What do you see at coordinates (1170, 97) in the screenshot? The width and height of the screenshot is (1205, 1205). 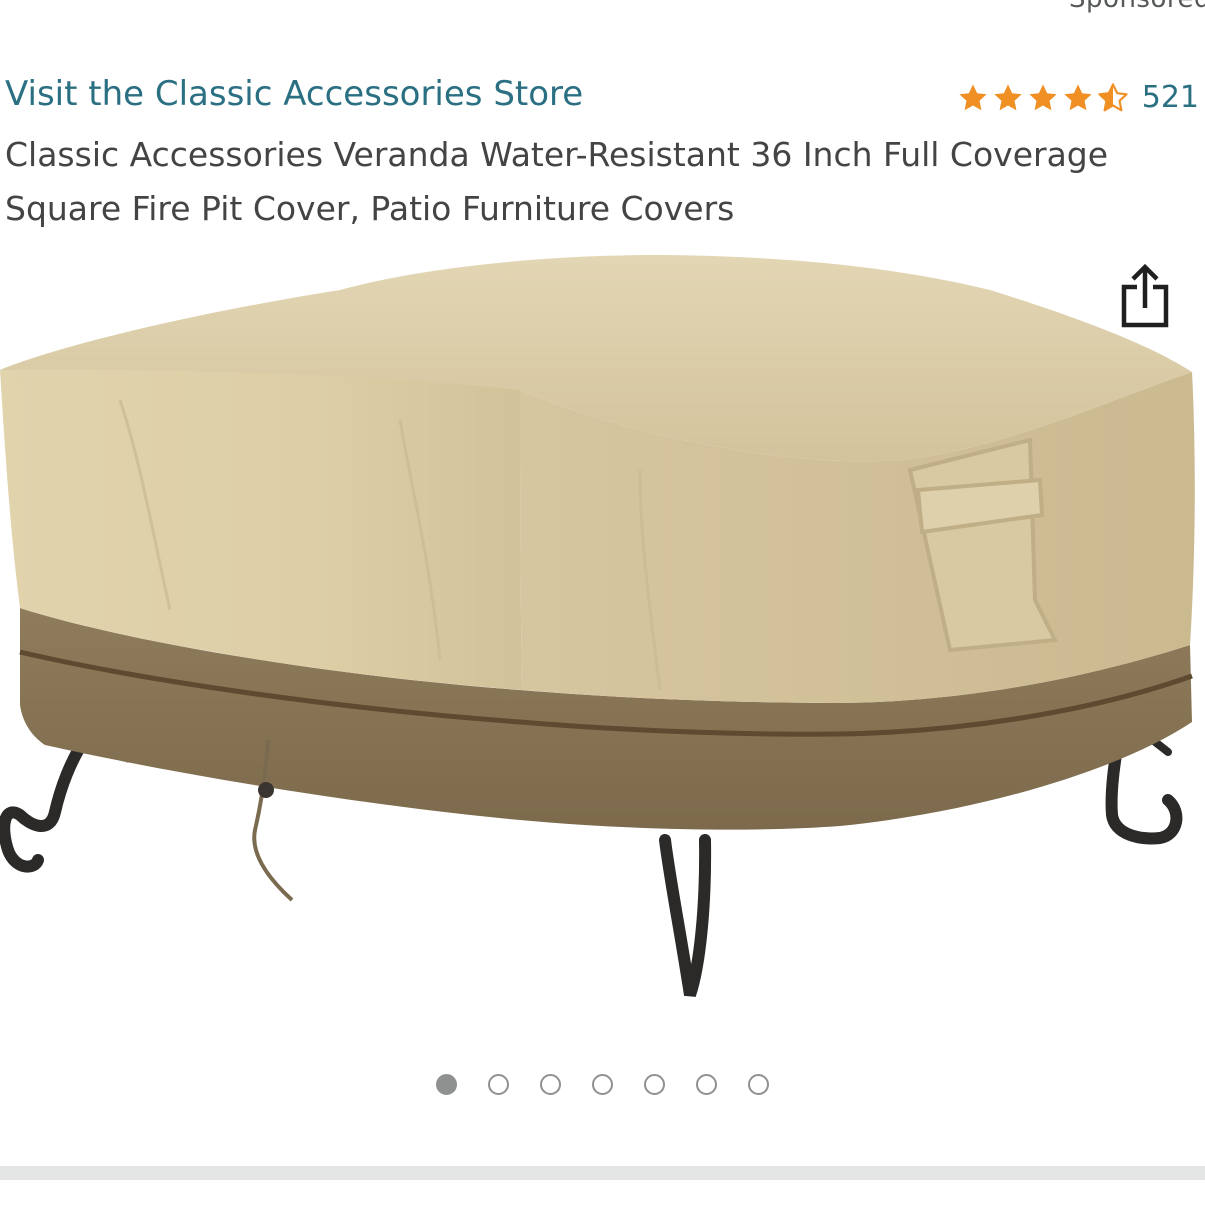 I see `rating-count: 521` at bounding box center [1170, 97].